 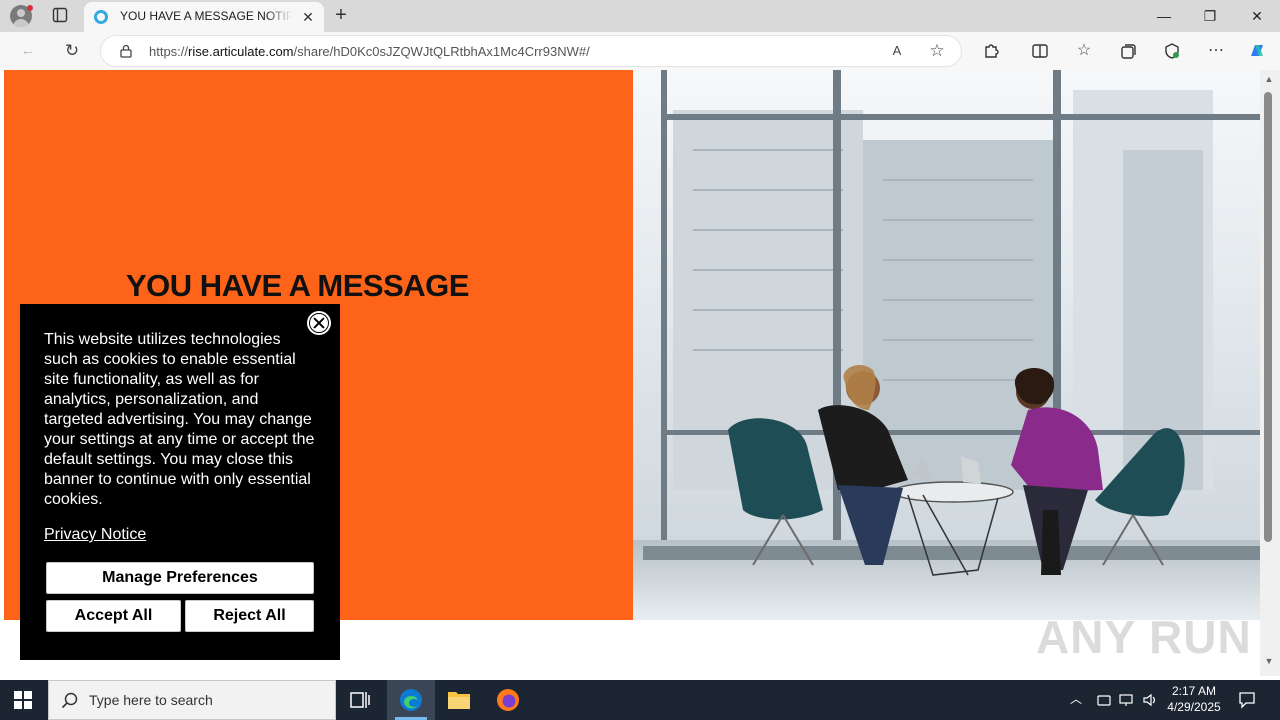 I want to click on minimize-button: —, so click(x=1164, y=16).